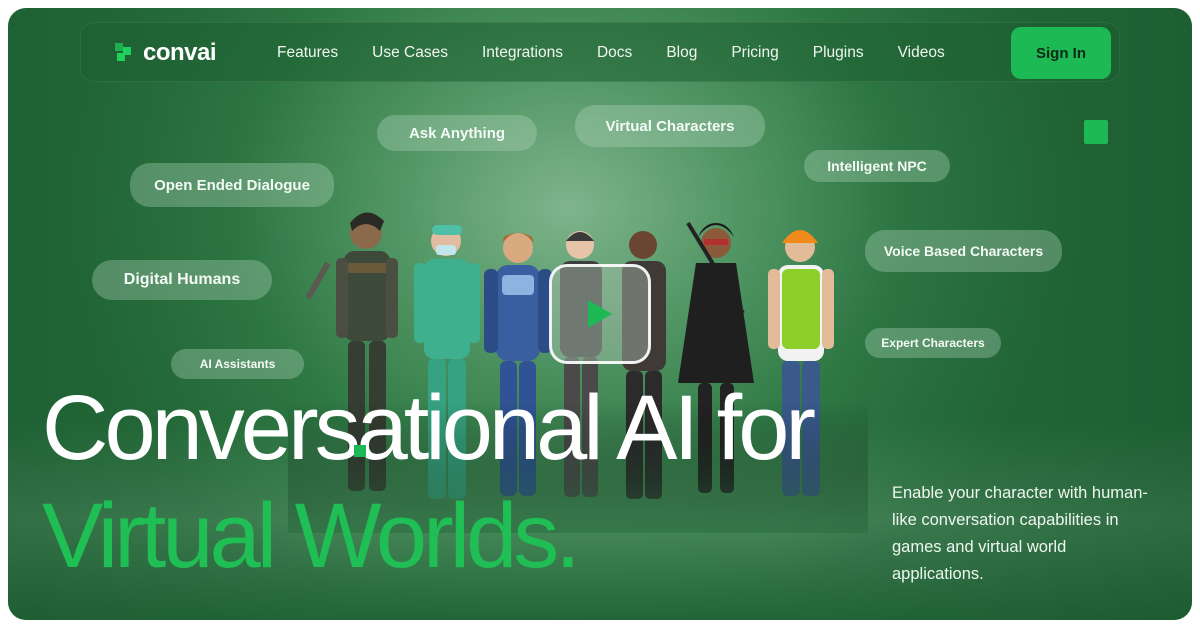  I want to click on nav-pricing: Pricing, so click(754, 53).